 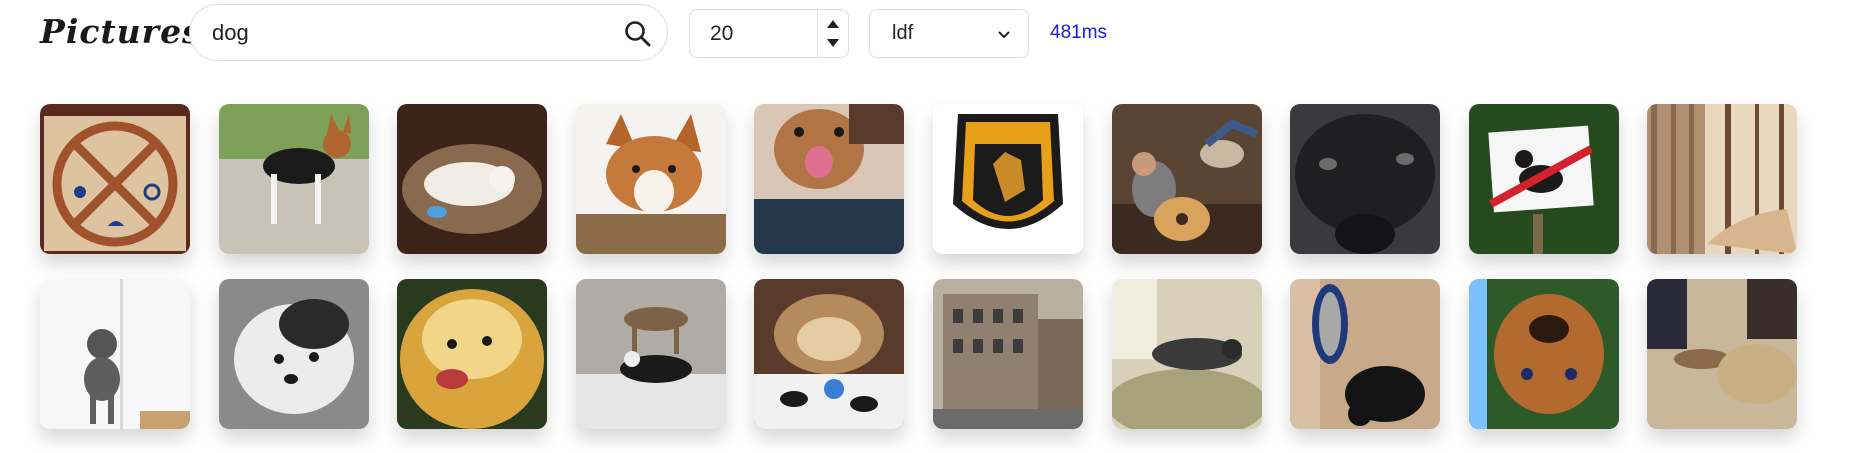 I want to click on result-image-bw-puppy-portrait, so click(x=293, y=354).